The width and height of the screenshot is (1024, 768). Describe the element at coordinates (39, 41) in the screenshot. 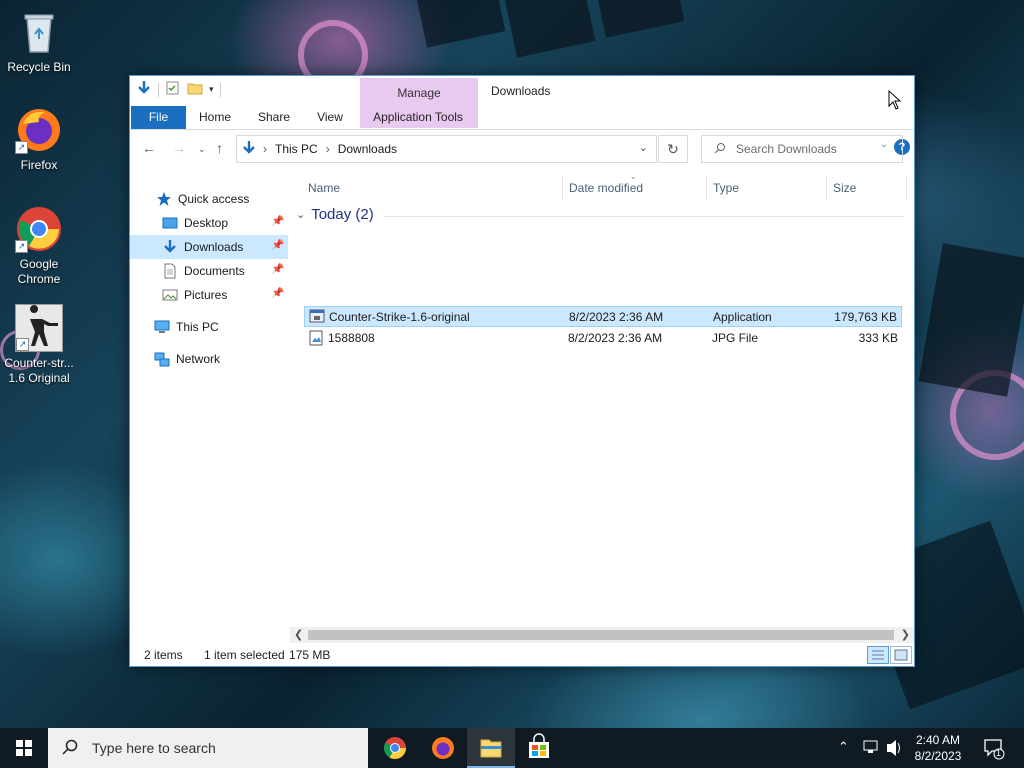

I see `desktop-icon-recycle-bin: Recycle Bin` at that location.